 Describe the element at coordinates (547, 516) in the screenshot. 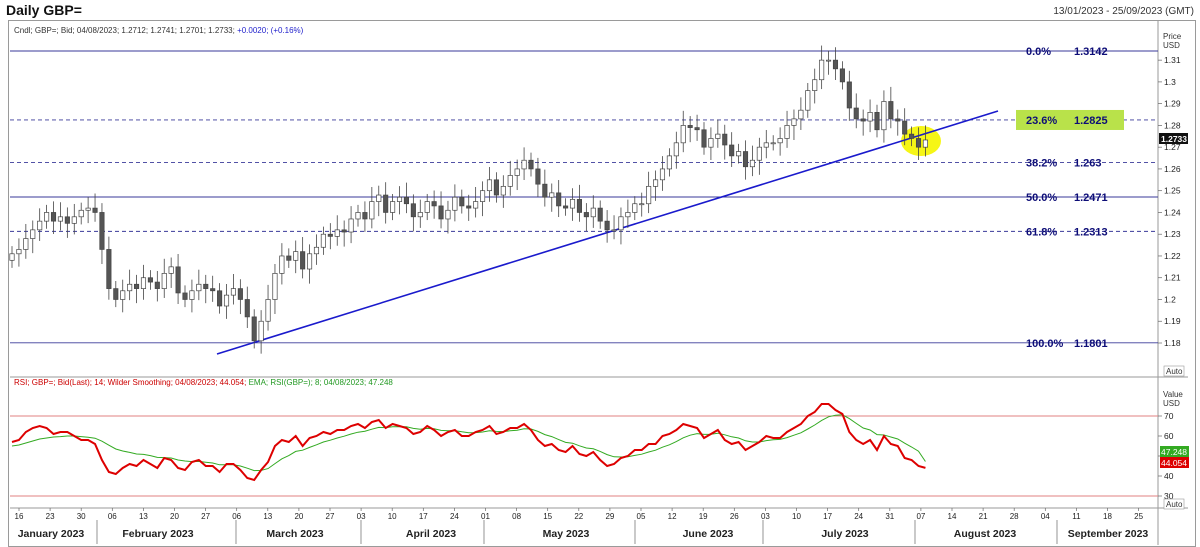

I see `time-tick-label: 15` at that location.